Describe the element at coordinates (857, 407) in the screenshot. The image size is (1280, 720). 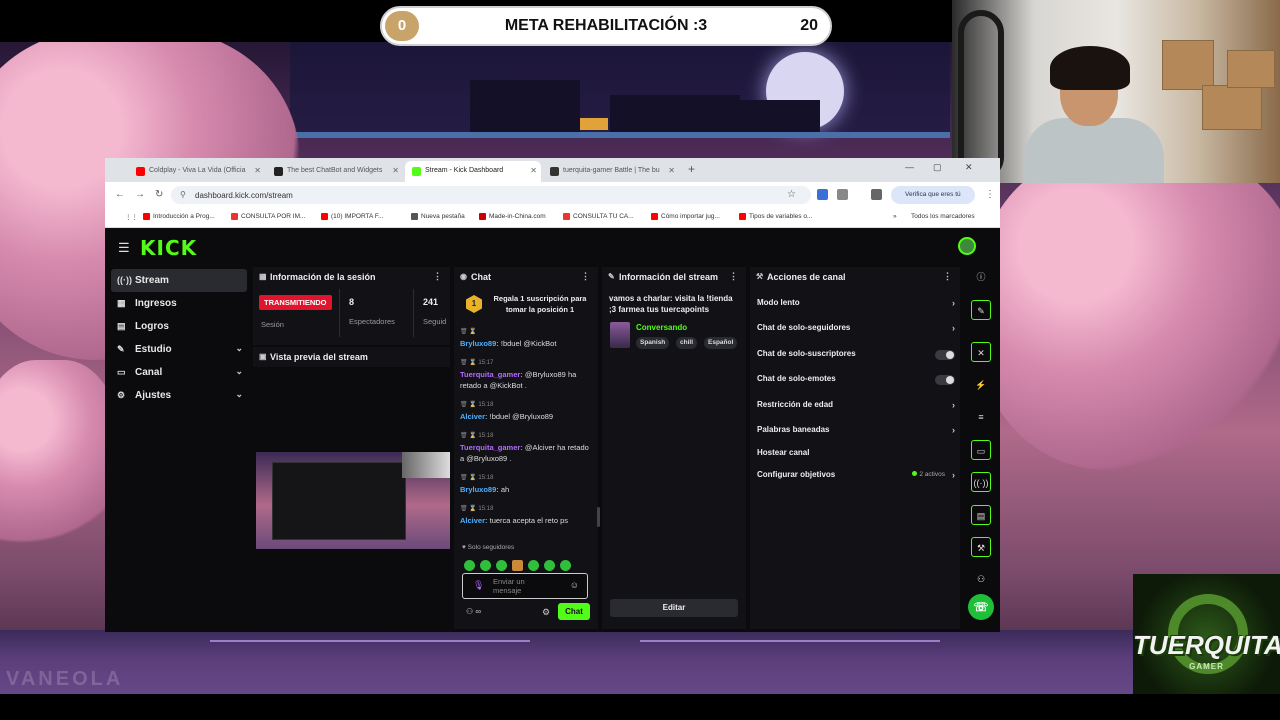
I see `channel-action-row: Restricción de edad ›` at that location.